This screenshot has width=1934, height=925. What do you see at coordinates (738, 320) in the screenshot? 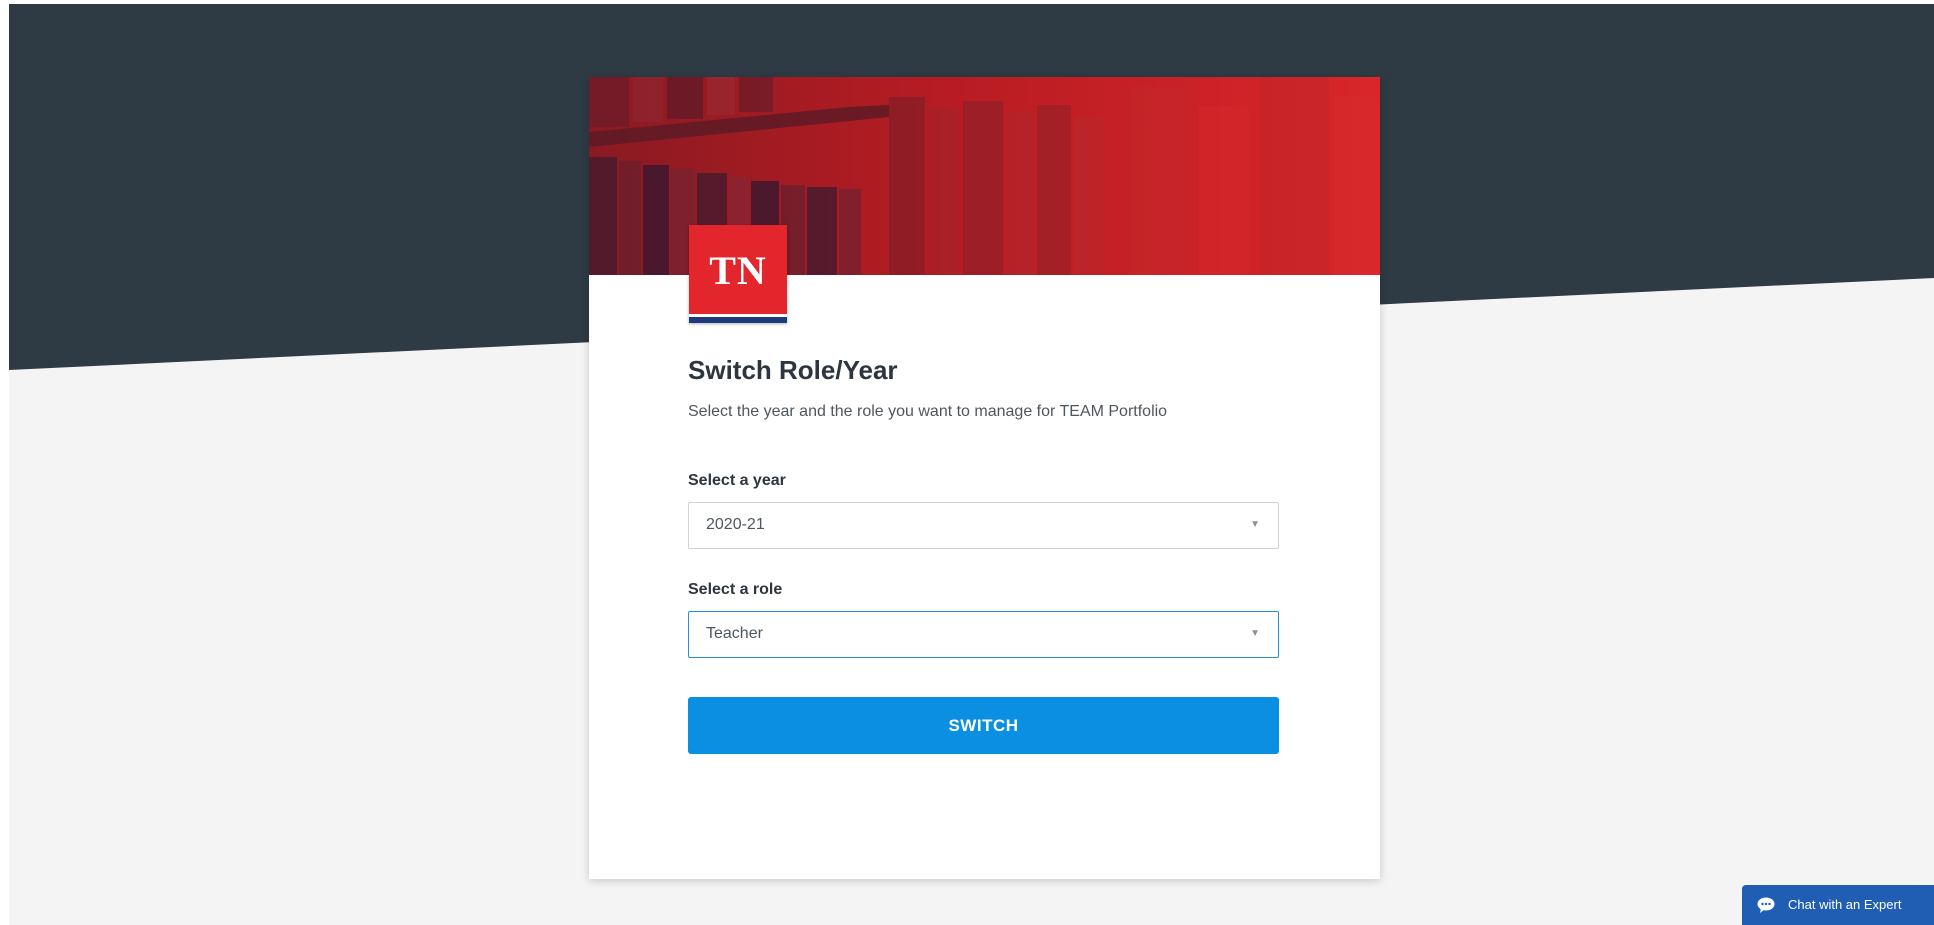
I see `logo-stripe-blue` at bounding box center [738, 320].